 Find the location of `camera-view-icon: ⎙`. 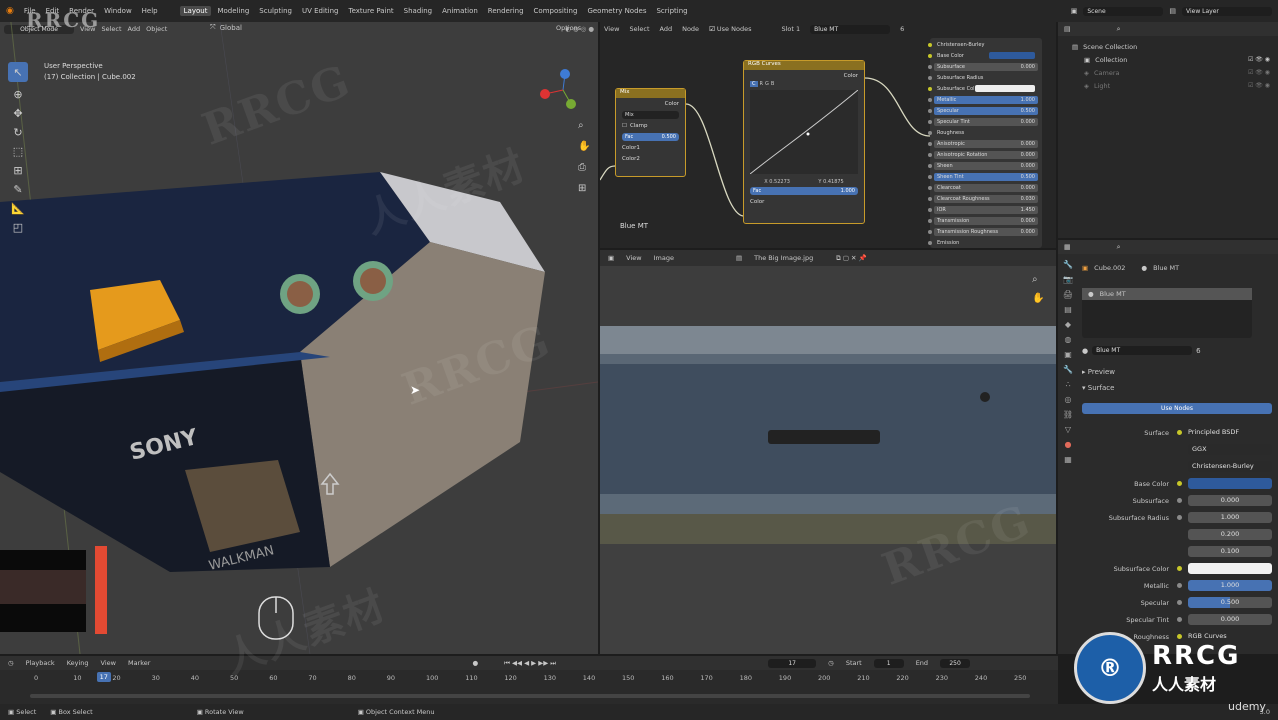

camera-view-icon: ⎙ is located at coordinates (584, 167).